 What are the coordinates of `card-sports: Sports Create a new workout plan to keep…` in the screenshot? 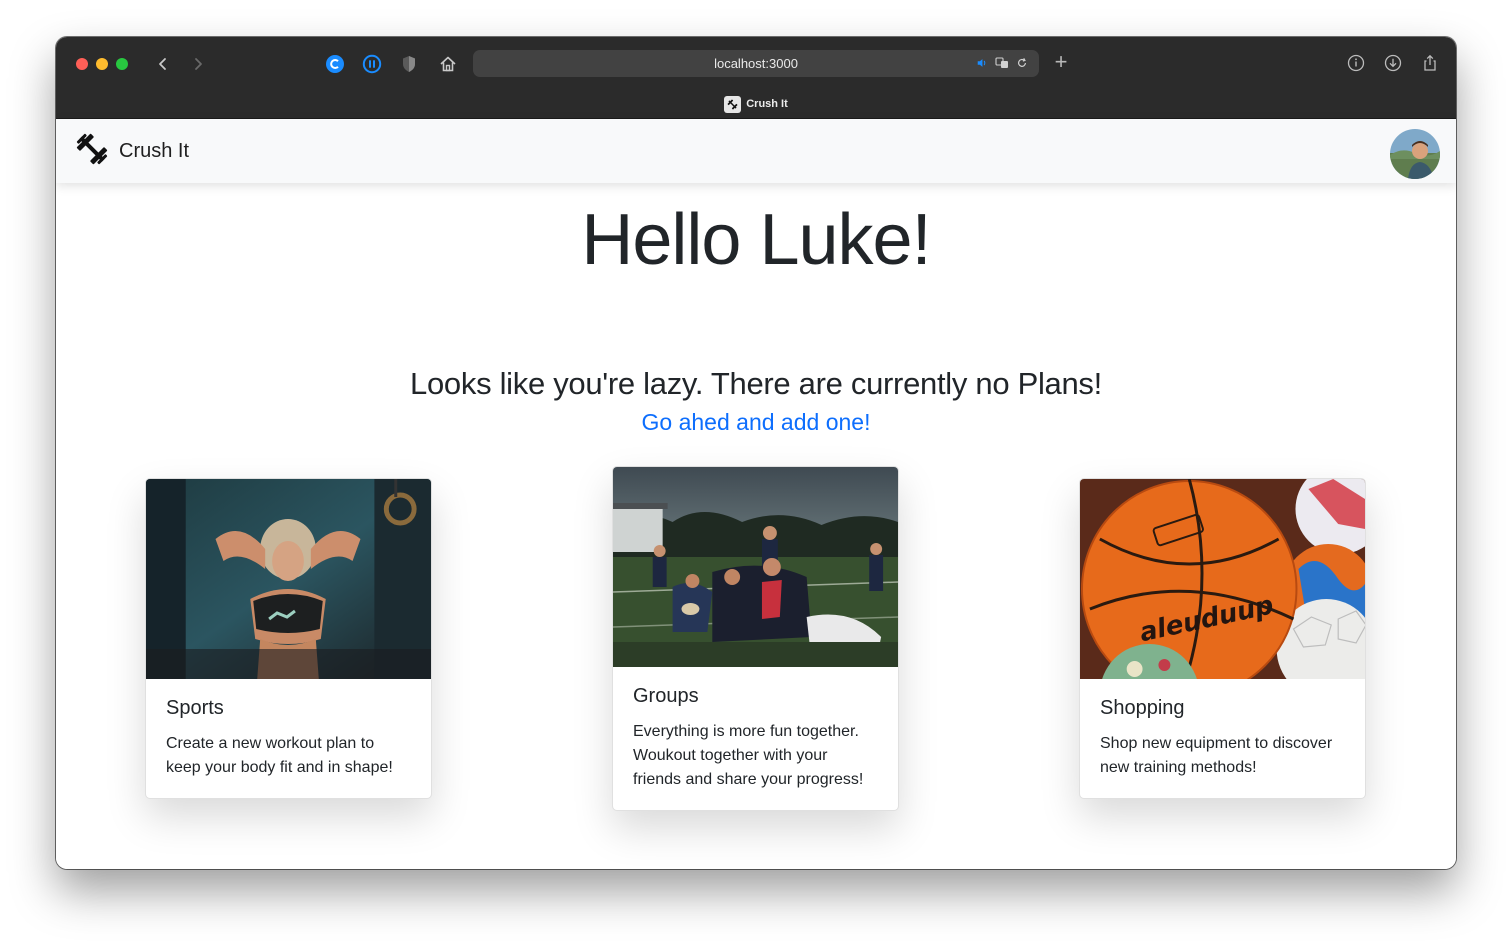 It's located at (288, 638).